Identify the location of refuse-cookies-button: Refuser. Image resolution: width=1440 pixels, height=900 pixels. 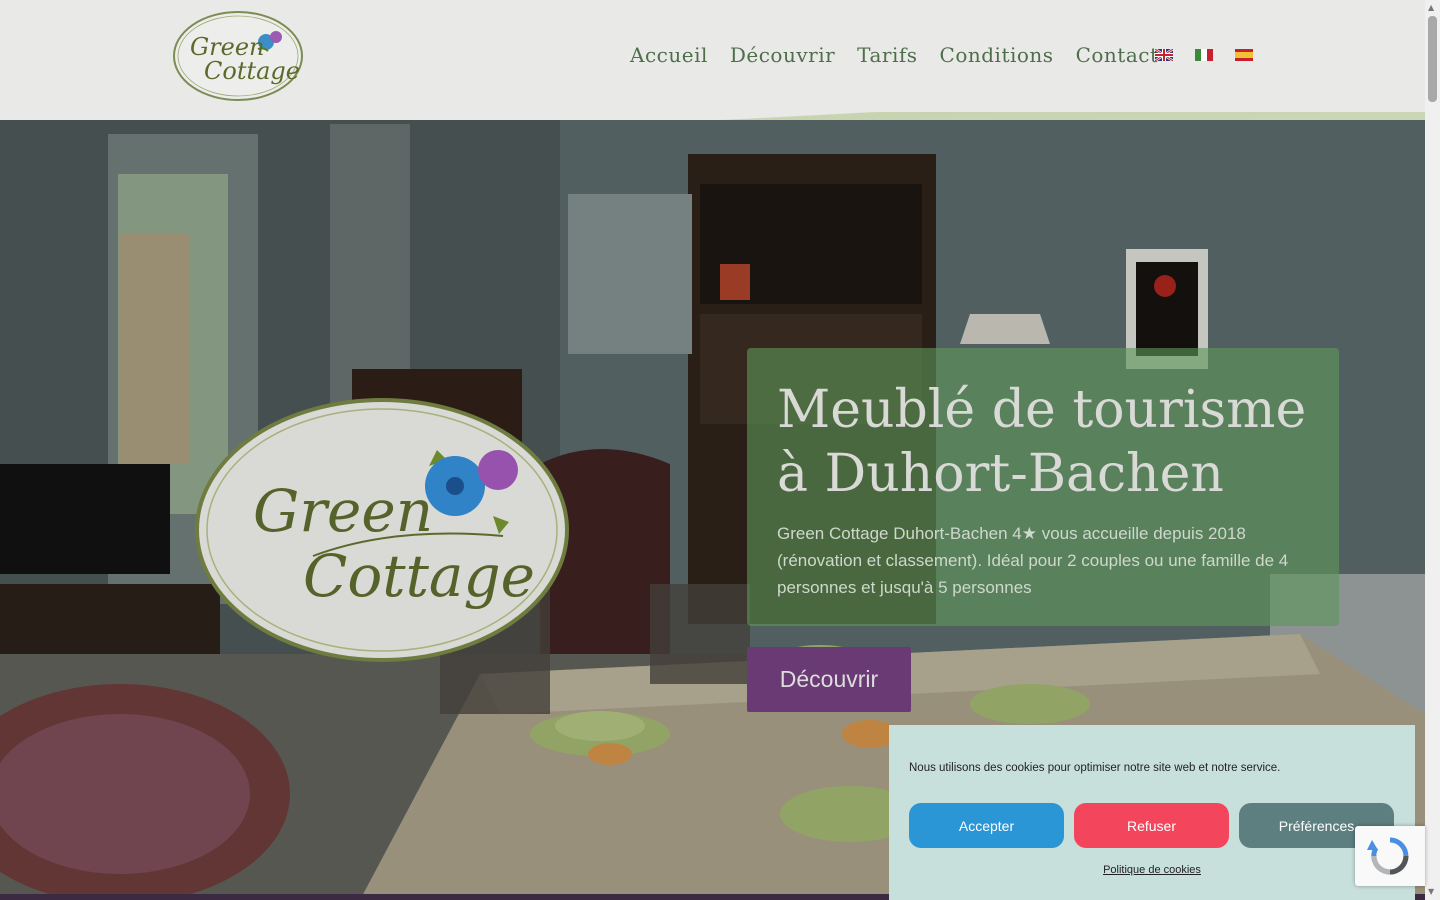
(1151, 825).